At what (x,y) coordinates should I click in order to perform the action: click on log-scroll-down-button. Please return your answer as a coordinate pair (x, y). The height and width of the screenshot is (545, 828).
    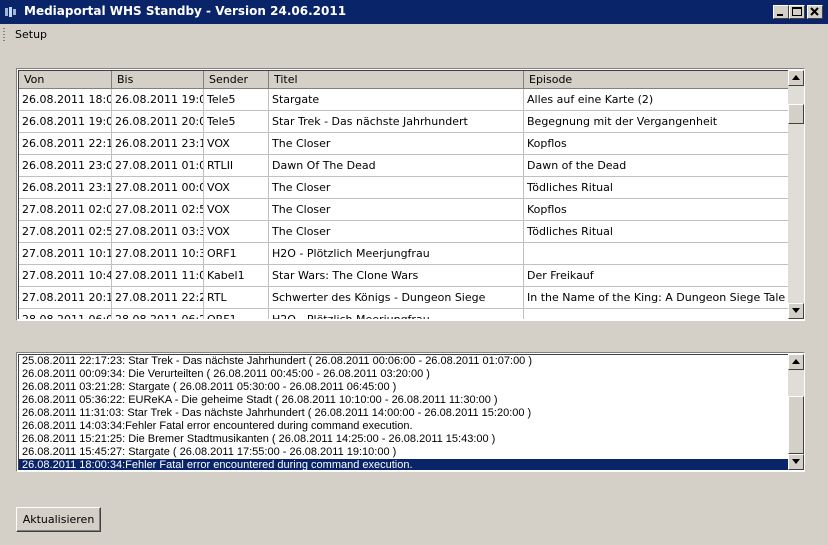
    Looking at the image, I should click on (796, 462).